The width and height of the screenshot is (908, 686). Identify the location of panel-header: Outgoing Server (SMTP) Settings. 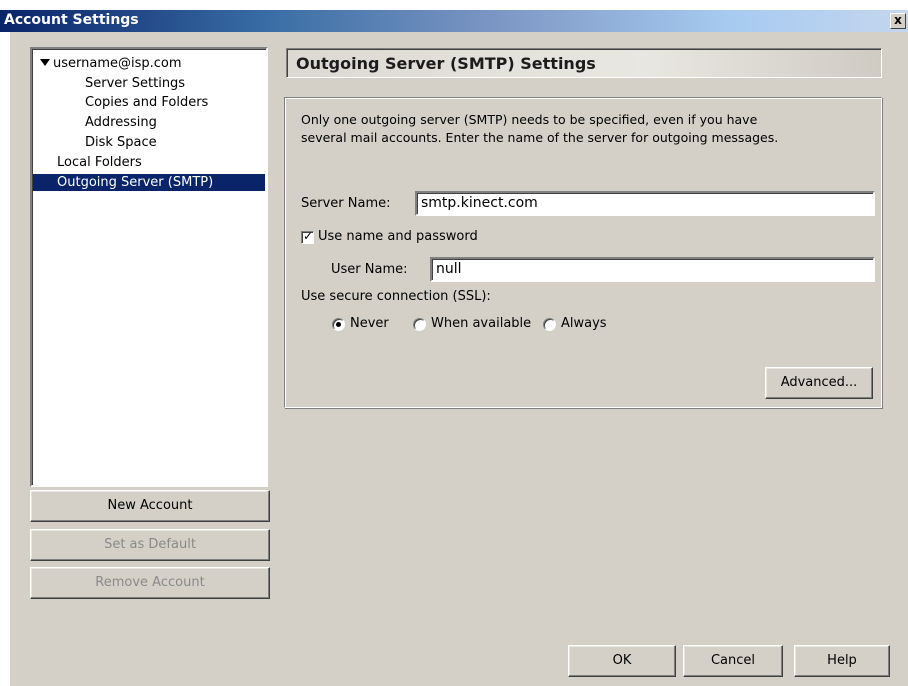
(584, 63).